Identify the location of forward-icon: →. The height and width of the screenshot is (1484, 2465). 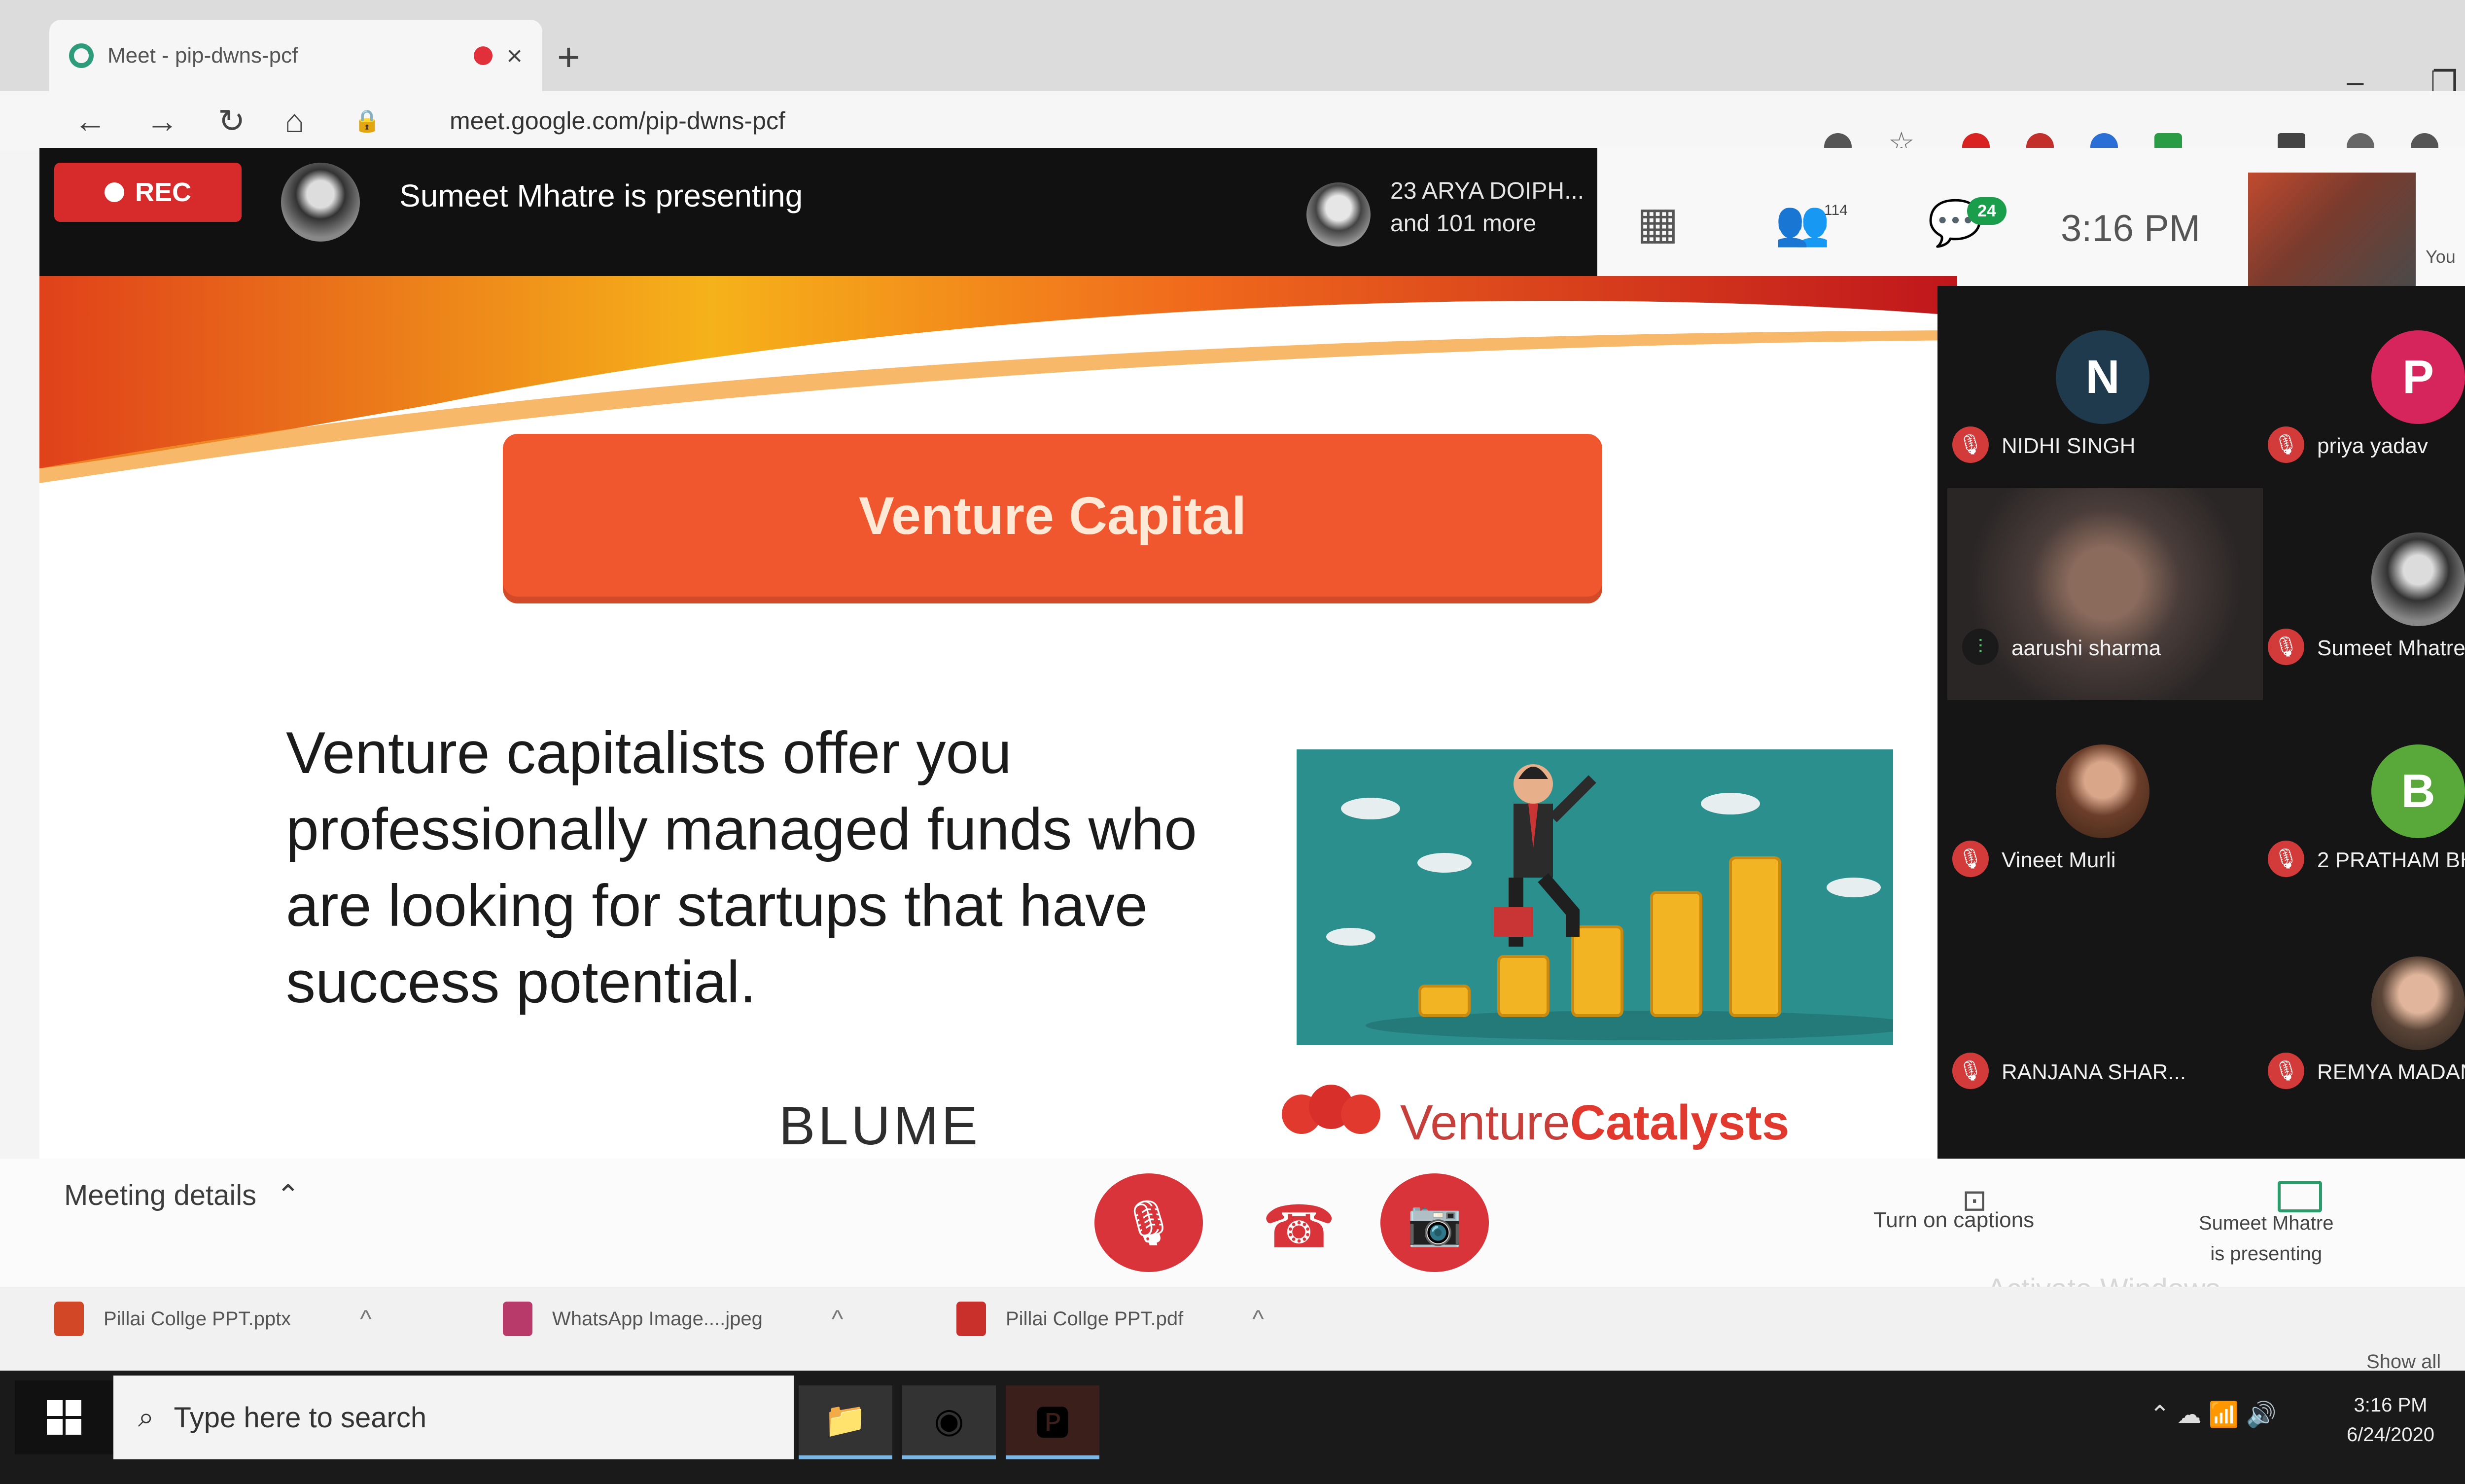
(162, 121).